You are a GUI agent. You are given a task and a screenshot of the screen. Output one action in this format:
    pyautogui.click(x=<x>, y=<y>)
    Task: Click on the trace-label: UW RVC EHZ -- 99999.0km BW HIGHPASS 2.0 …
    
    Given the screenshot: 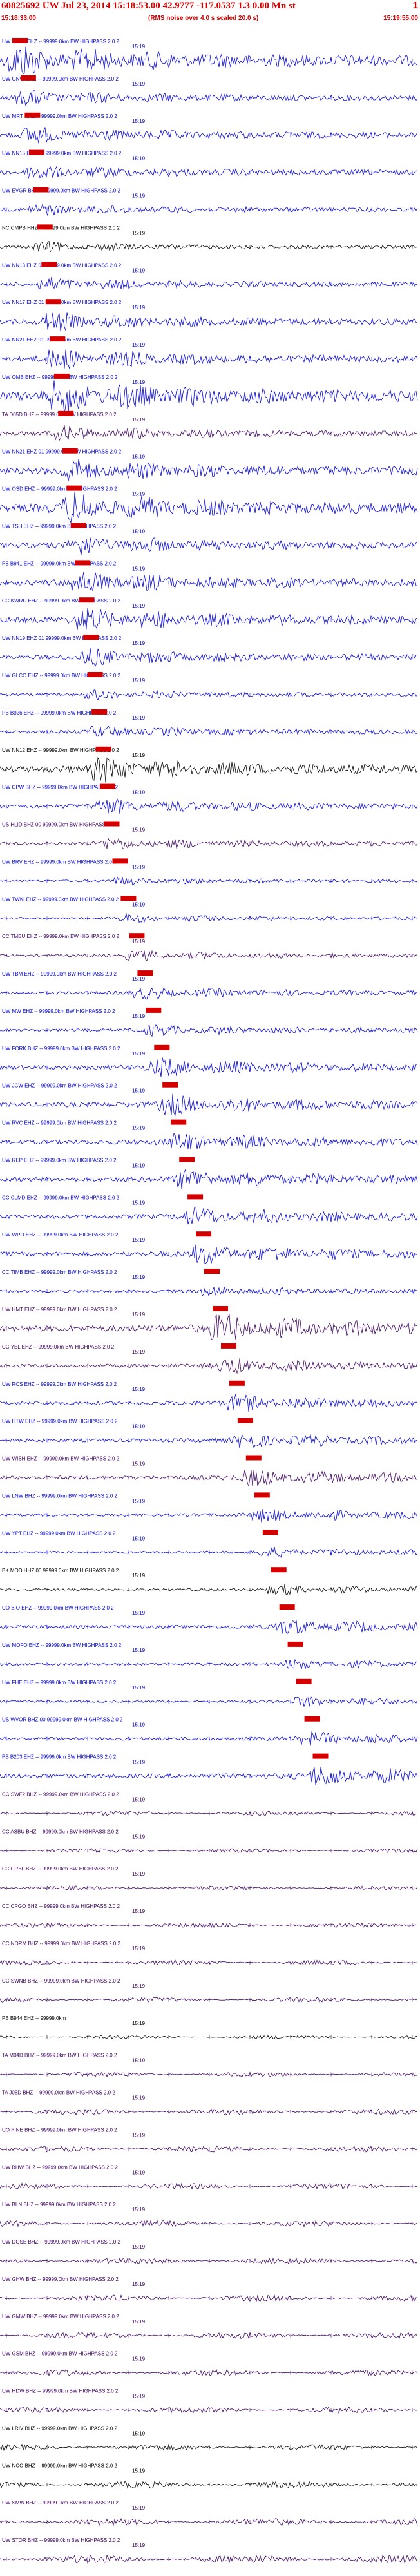 What is the action you would take?
    pyautogui.click(x=59, y=1123)
    